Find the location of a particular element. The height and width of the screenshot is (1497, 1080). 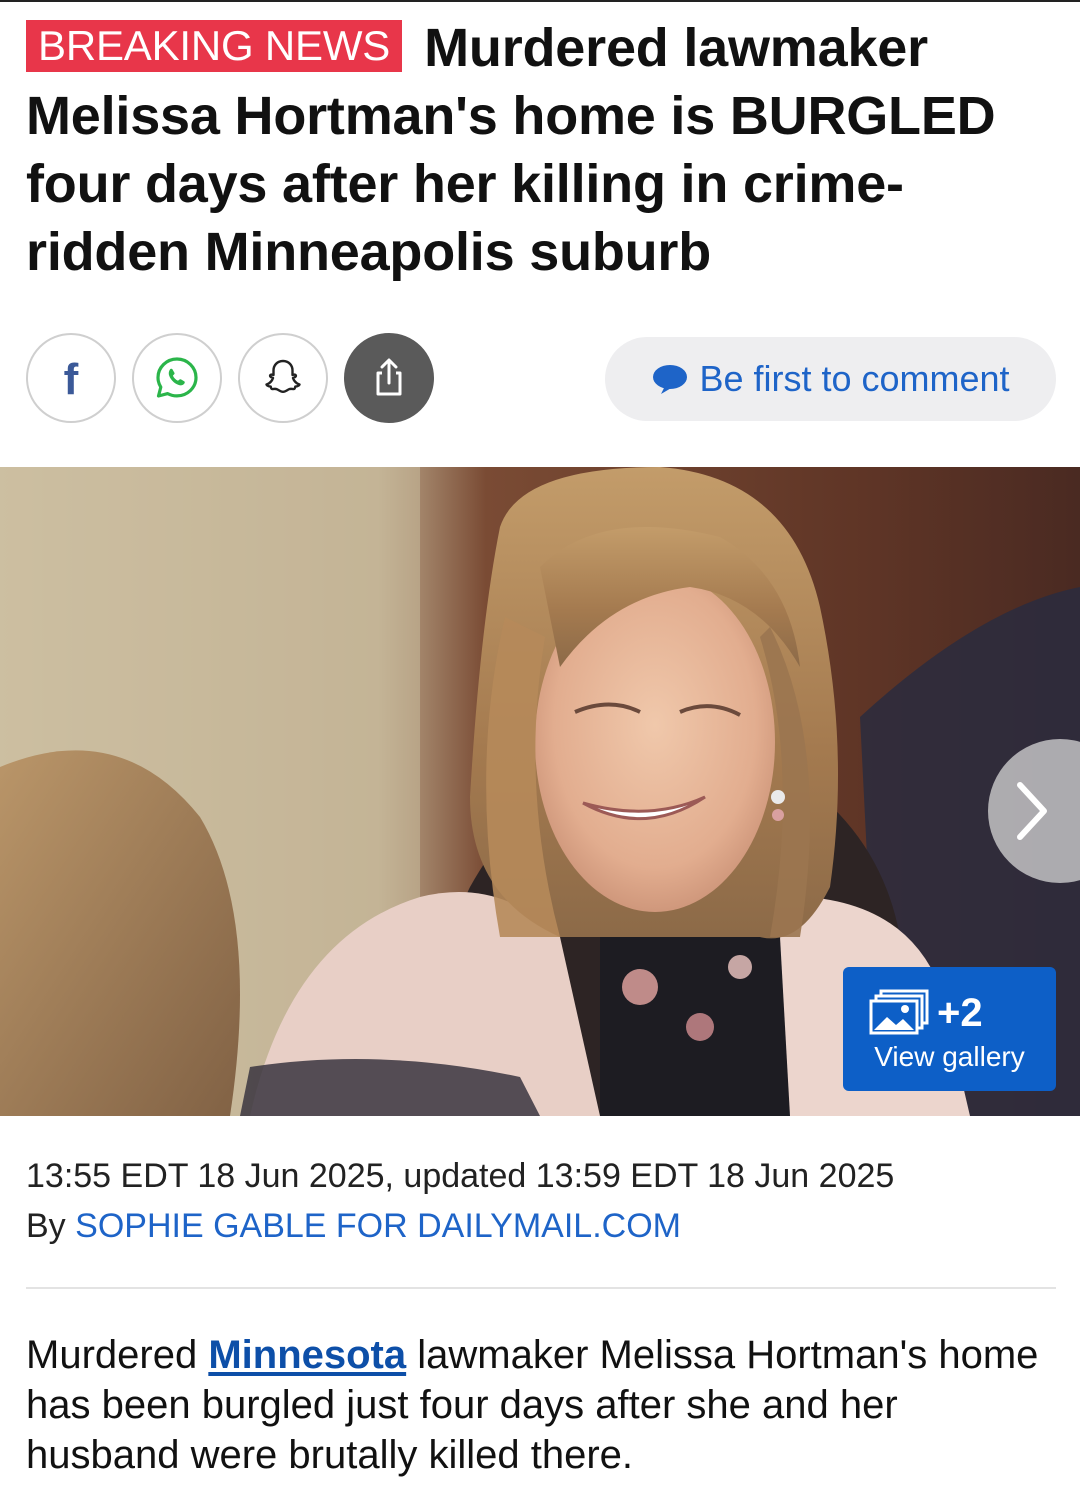

comment-button: Be first to comment is located at coordinates (830, 379).